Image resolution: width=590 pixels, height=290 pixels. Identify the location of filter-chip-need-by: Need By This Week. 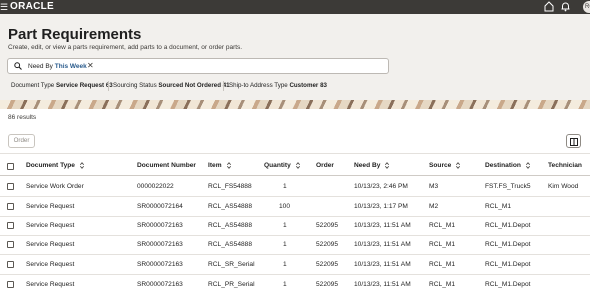
(57, 66).